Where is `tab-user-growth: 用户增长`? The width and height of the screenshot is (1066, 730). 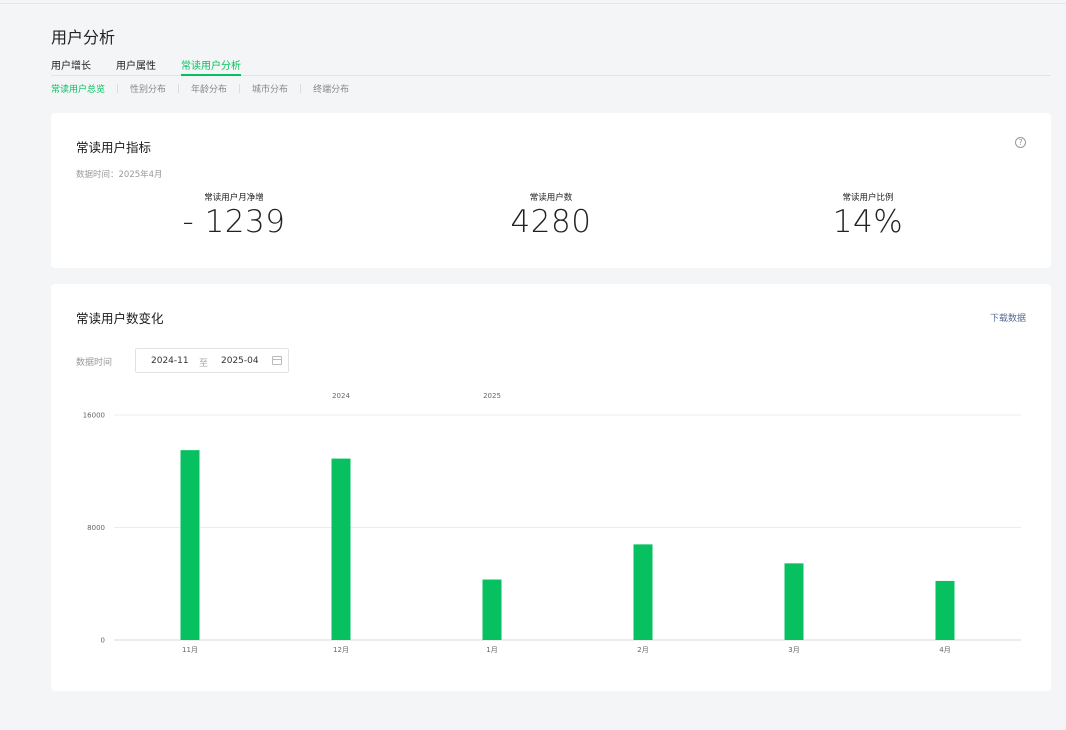
tab-user-growth: 用户增长 is located at coordinates (71, 66).